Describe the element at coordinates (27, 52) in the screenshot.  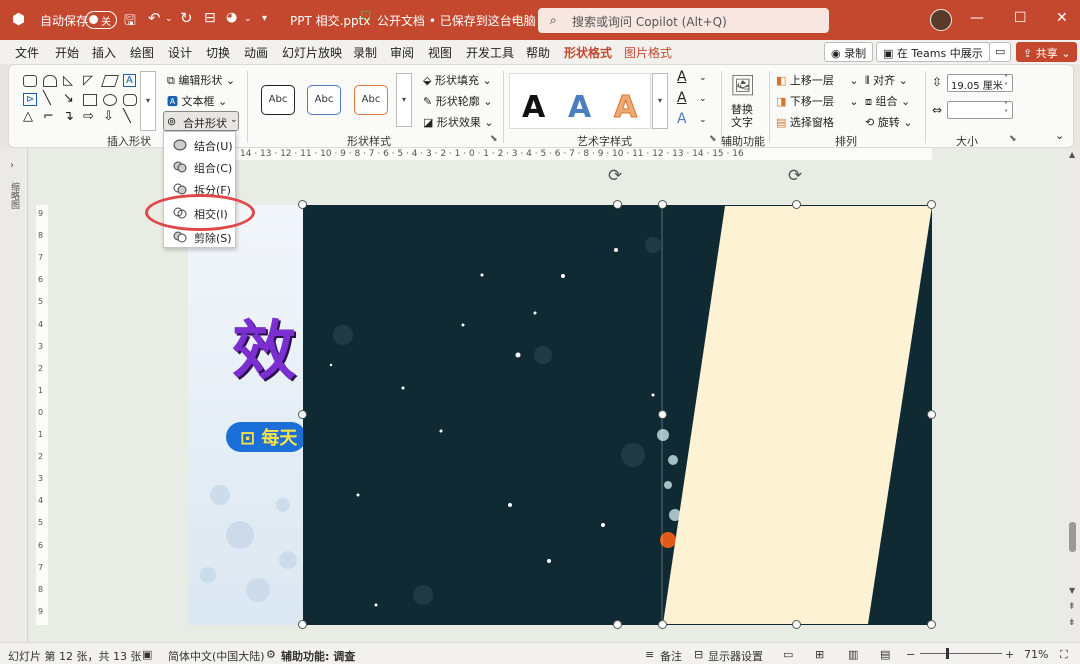
I see `tab-file: 文件` at that location.